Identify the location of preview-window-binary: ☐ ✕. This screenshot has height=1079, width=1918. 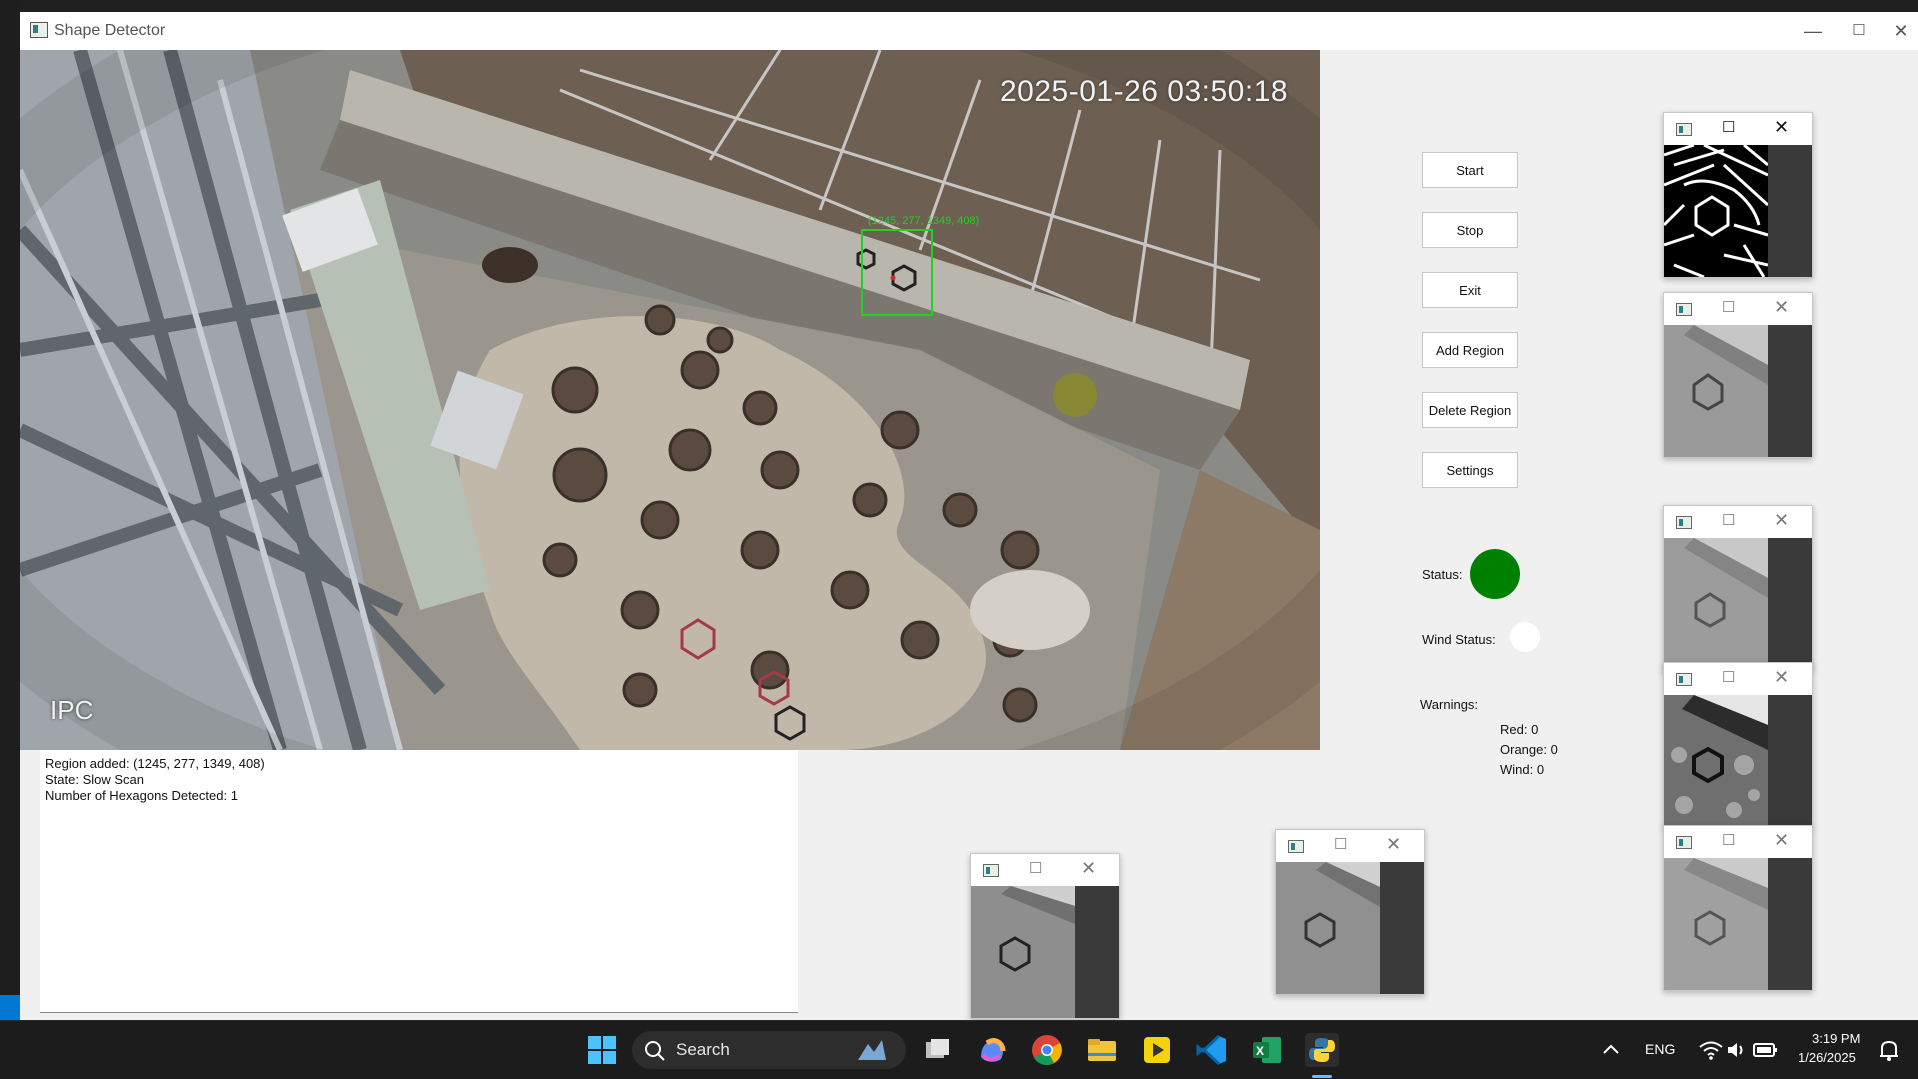
(1738, 195).